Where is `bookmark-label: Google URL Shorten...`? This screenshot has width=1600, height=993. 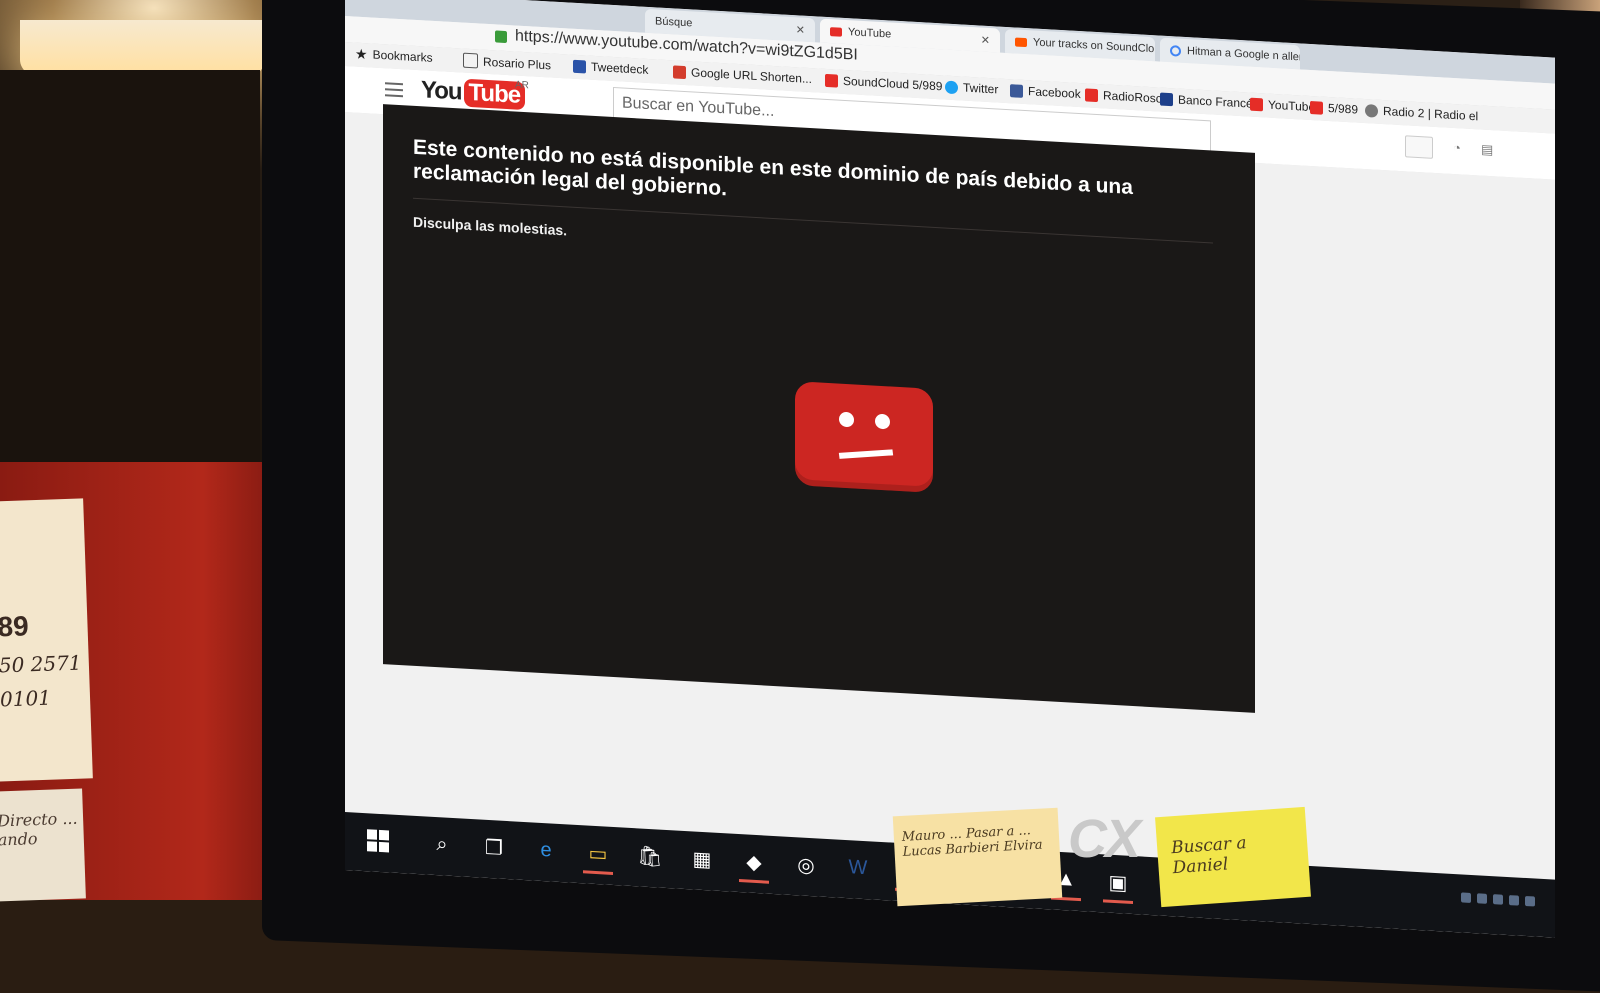
bookmark-label: Google URL Shorten... is located at coordinates (751, 76).